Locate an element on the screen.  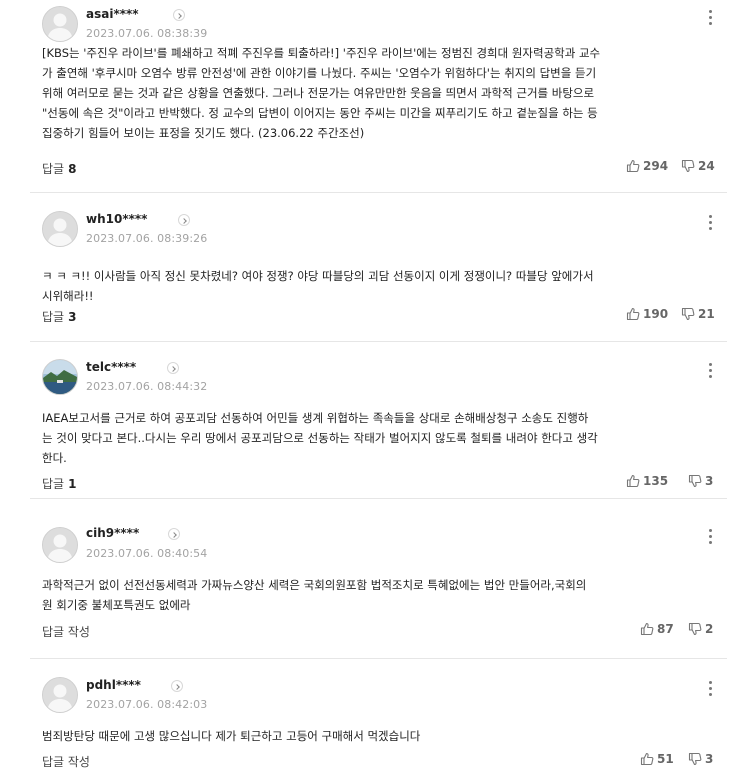
username: pdhl**** is located at coordinates (113, 685).